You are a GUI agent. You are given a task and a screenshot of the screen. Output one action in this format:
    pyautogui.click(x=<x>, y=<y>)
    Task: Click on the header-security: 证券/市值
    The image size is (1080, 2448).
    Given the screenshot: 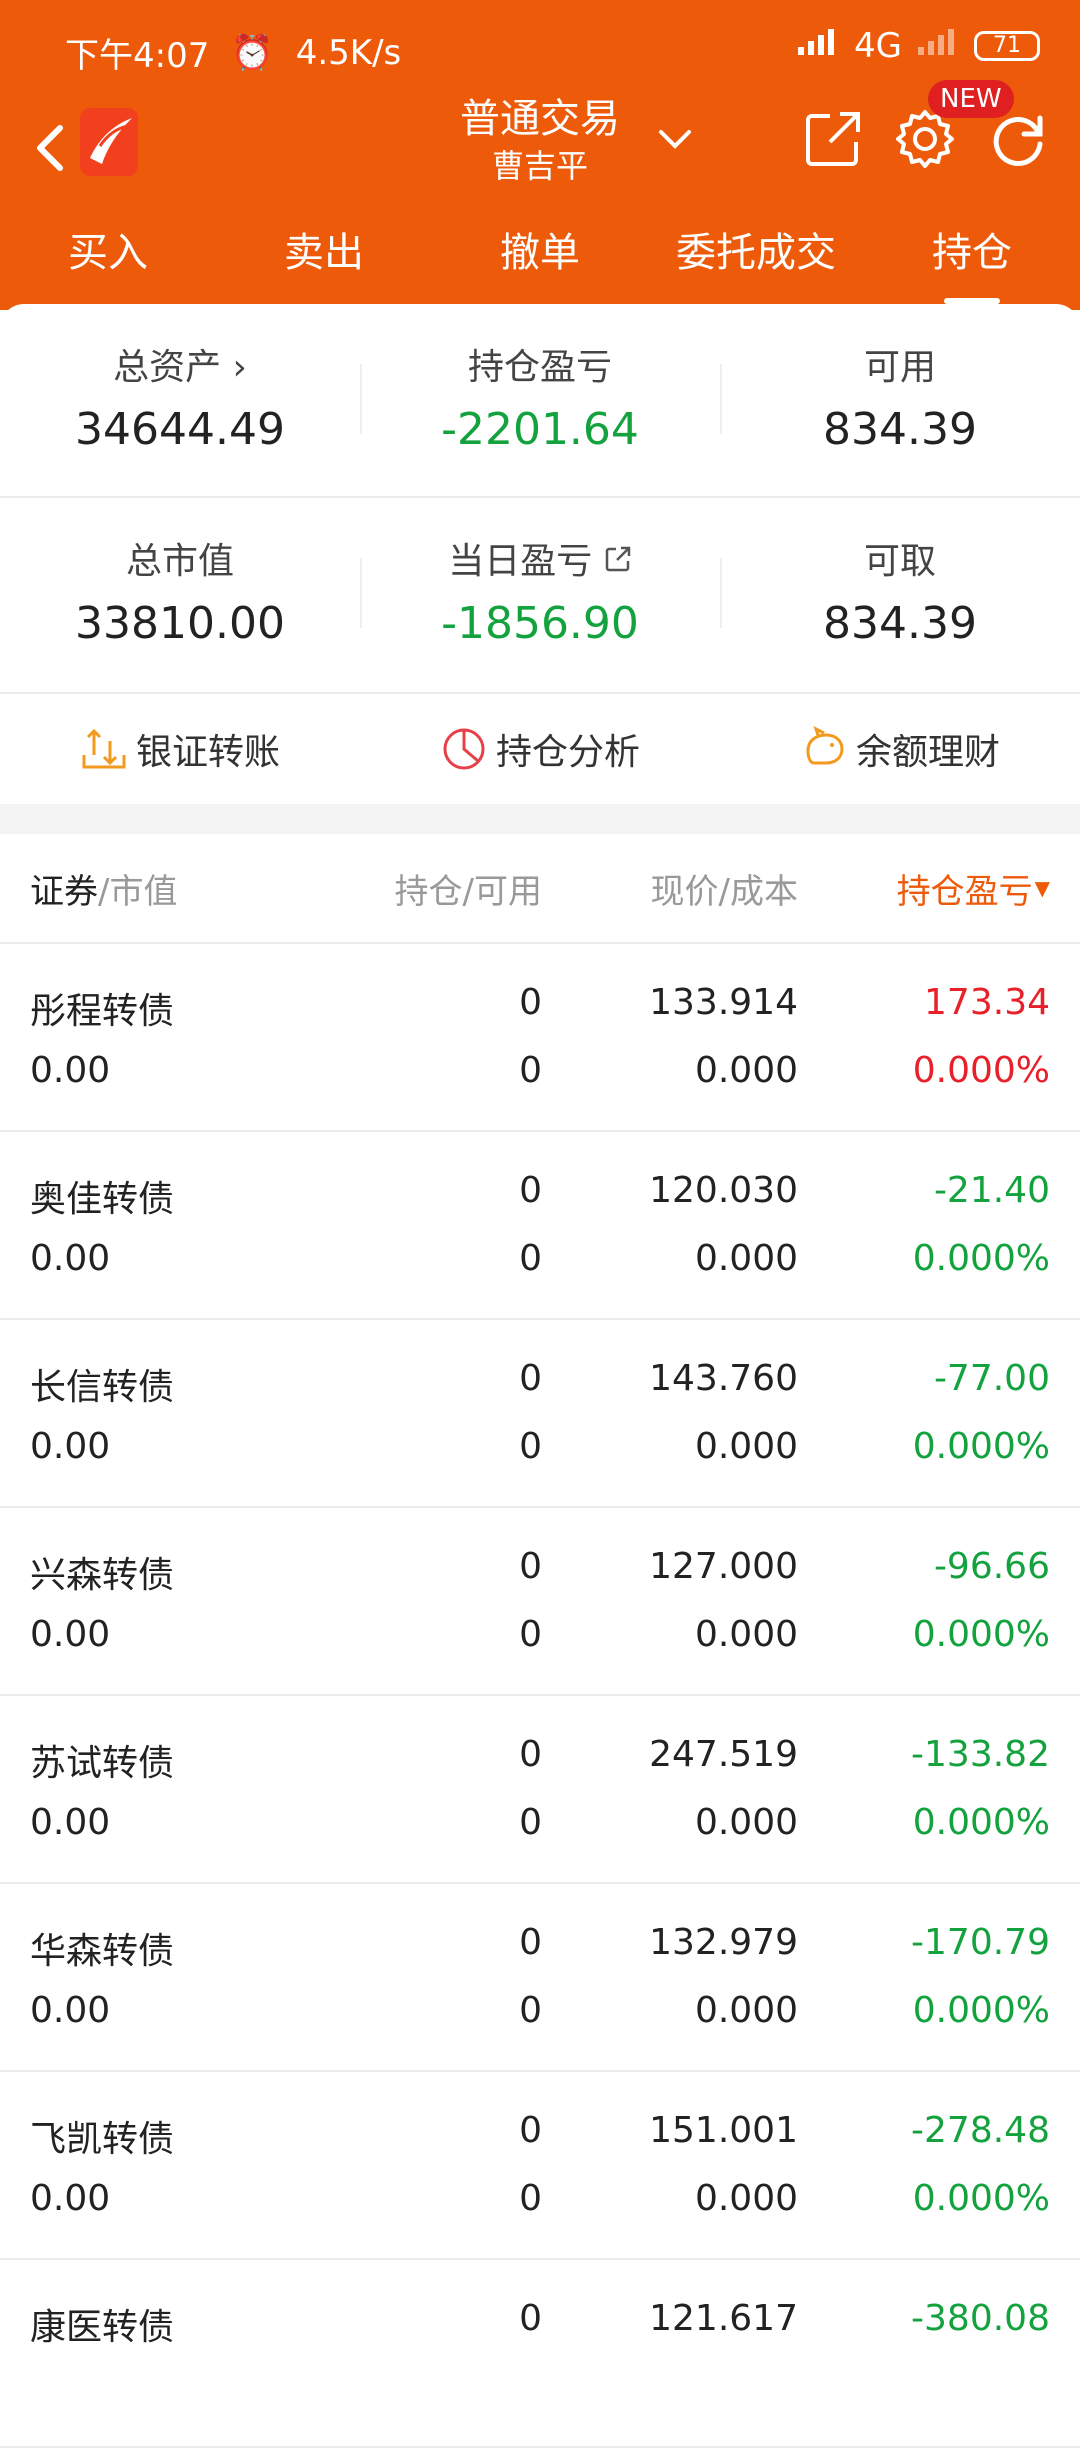 What is the action you would take?
    pyautogui.click(x=103, y=888)
    